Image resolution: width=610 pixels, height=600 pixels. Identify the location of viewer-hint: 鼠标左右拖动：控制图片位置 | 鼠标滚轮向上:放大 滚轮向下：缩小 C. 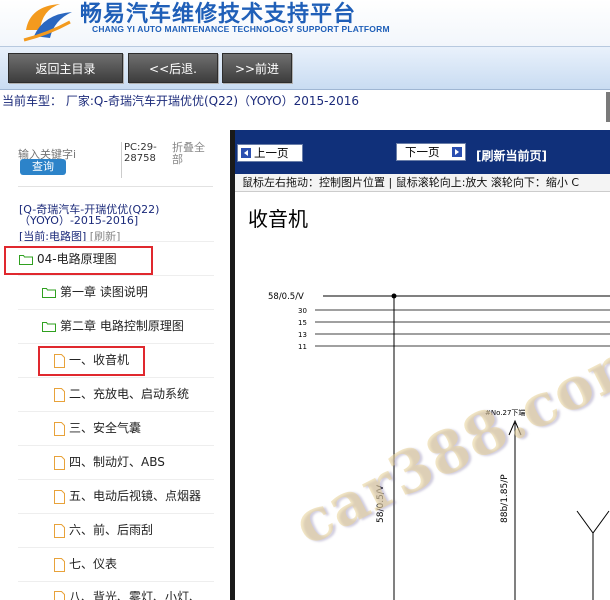
(422, 183).